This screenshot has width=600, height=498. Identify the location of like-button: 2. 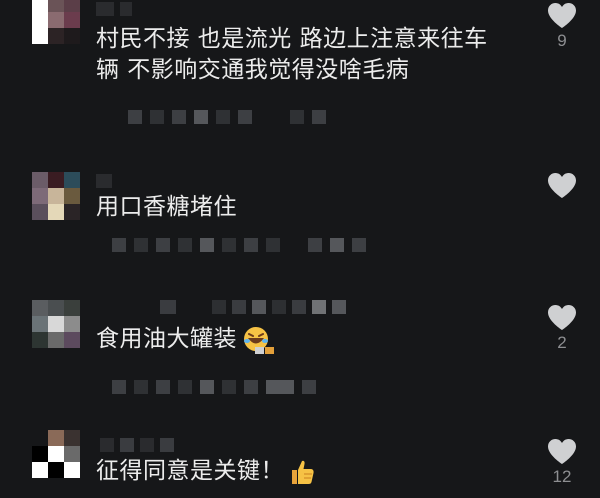
(562, 328).